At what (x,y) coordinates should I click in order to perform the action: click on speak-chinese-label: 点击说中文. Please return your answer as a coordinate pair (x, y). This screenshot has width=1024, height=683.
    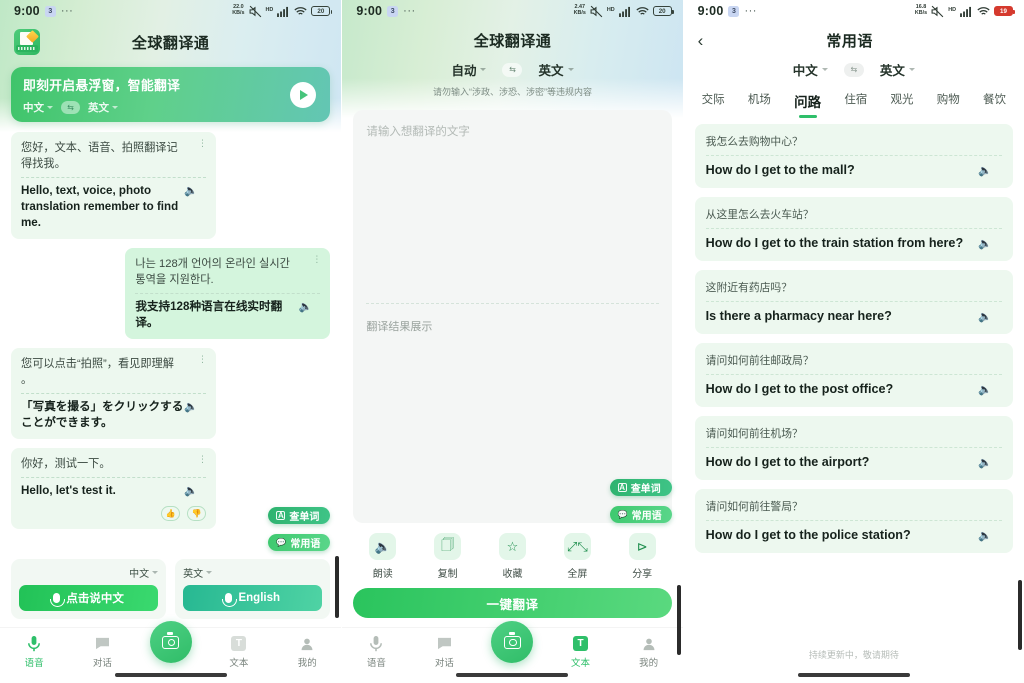
    Looking at the image, I should click on (95, 599).